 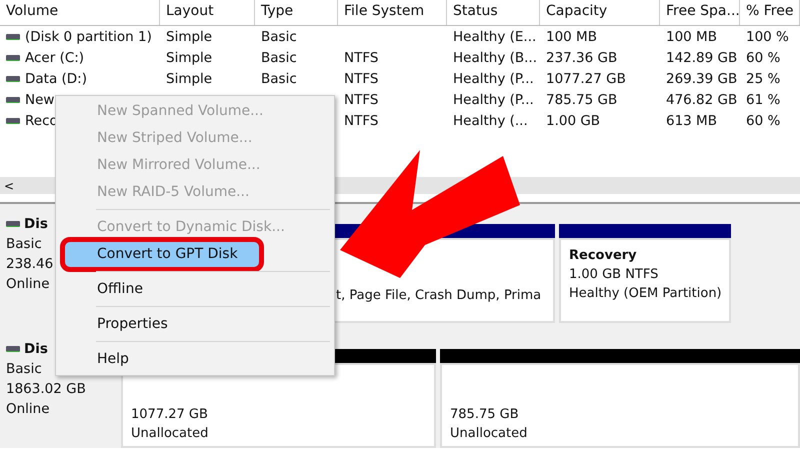 What do you see at coordinates (582, 100) in the screenshot?
I see `table-cell: 785.75 GB` at bounding box center [582, 100].